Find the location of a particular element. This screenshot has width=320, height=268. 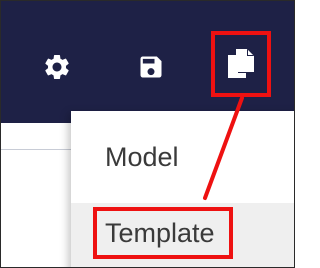

gear-icon is located at coordinates (57, 66).